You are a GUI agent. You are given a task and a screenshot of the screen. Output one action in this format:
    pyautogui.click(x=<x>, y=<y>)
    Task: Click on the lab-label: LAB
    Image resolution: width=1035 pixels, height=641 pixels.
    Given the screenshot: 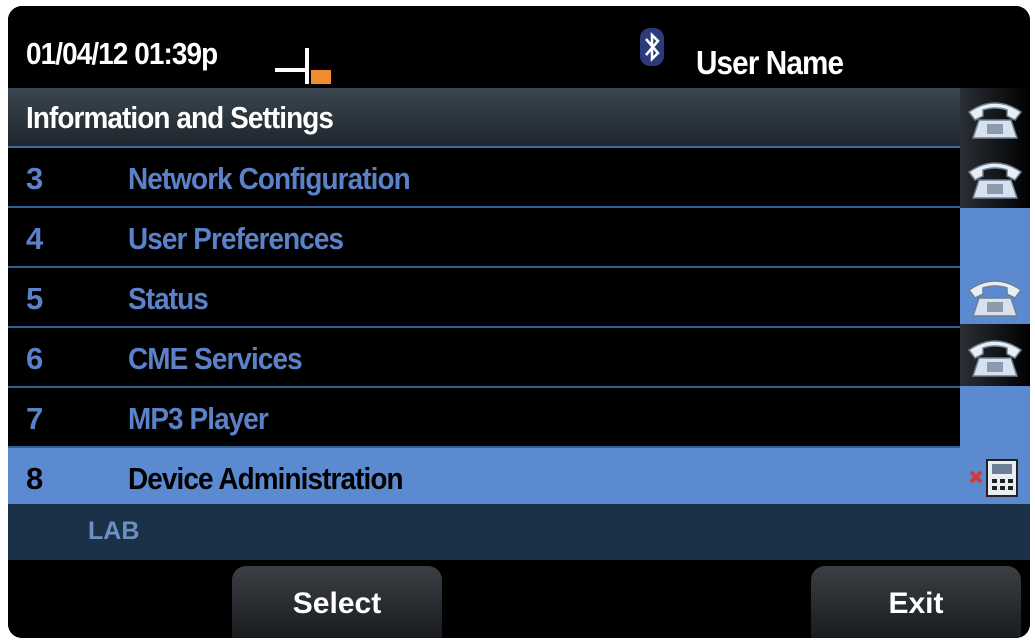 What is the action you would take?
    pyautogui.click(x=114, y=531)
    